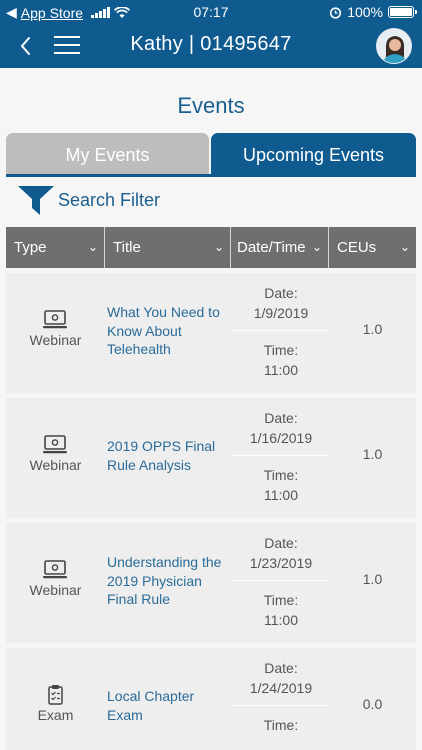  What do you see at coordinates (55, 715) in the screenshot?
I see `row-type-label: Exam` at bounding box center [55, 715].